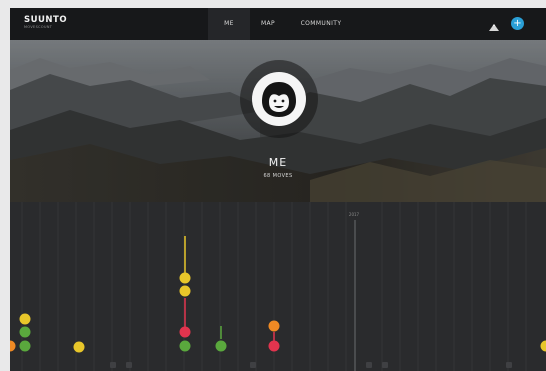  Describe the element at coordinates (354, 214) in the screenshot. I see `today-label: 2017` at that location.